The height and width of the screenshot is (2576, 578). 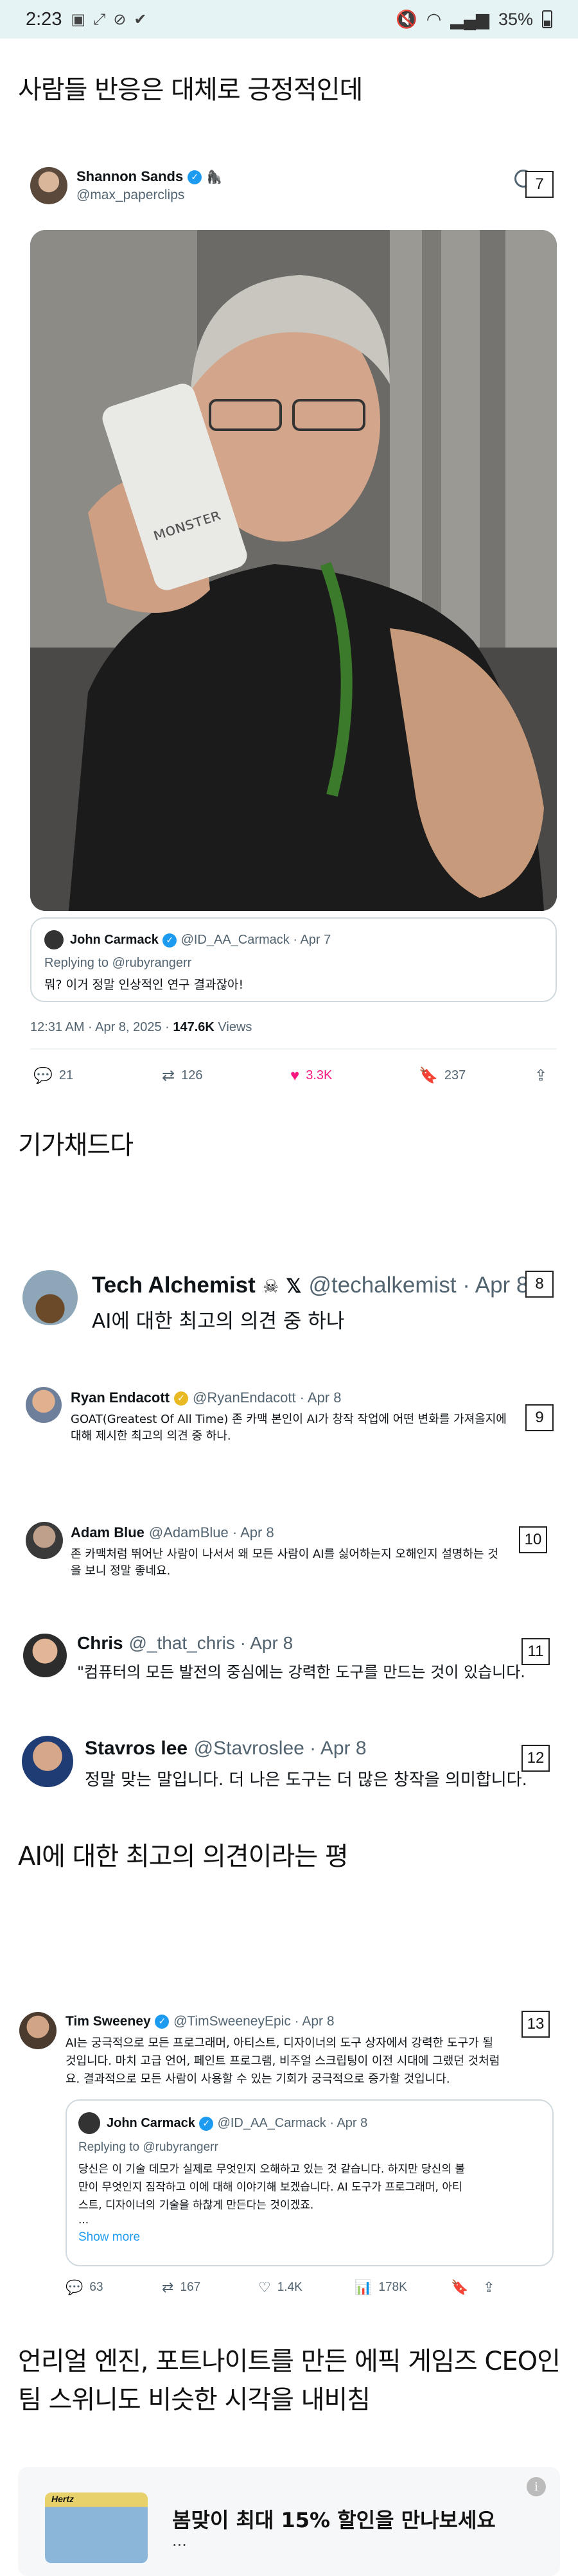 What do you see at coordinates (144, 985) in the screenshot?
I see `quote-text: 뭐? 이거 정말 인상적인 연구 결과잖아!` at bounding box center [144, 985].